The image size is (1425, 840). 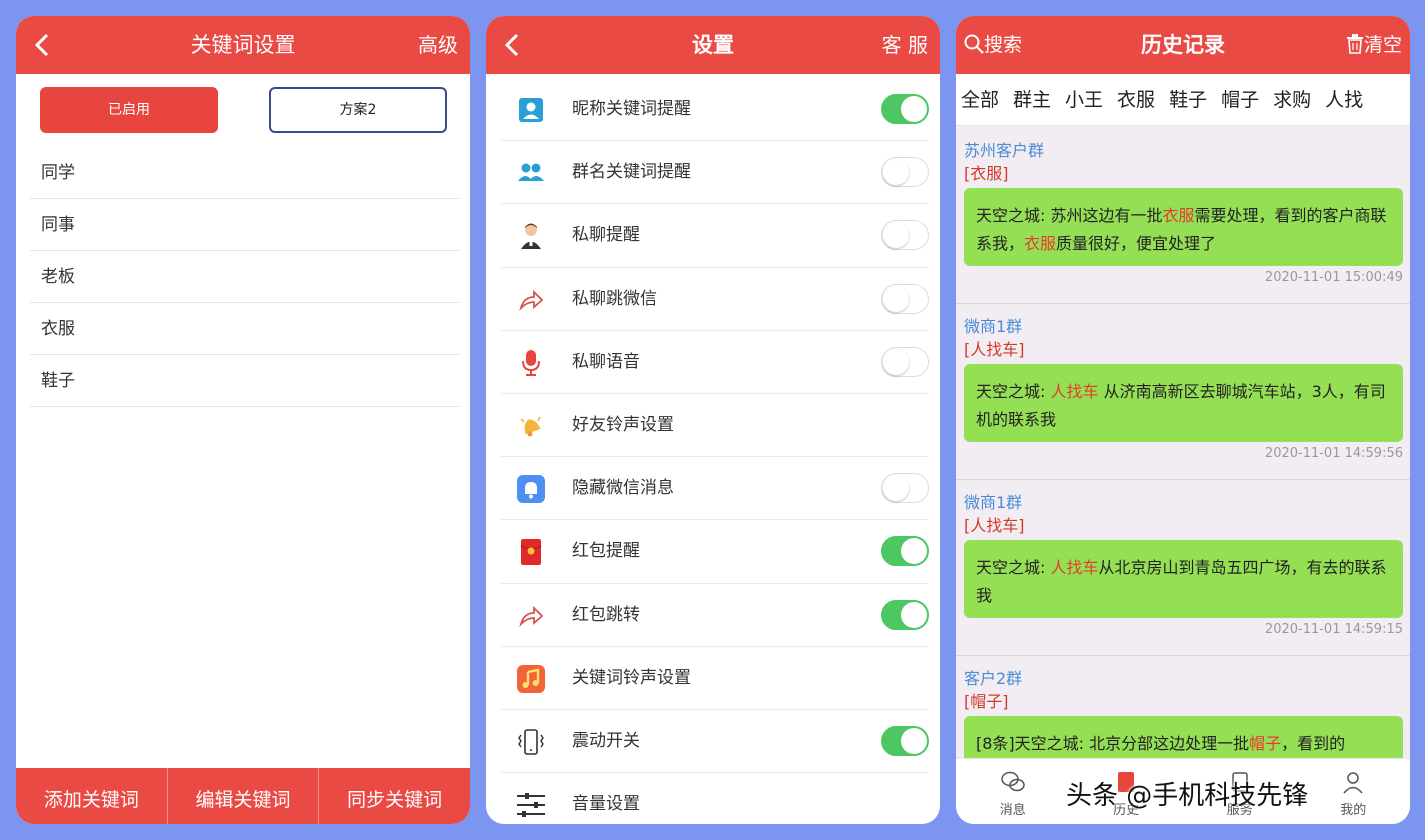 What do you see at coordinates (1240, 99) in the screenshot?
I see `filter-tab: 帽子` at bounding box center [1240, 99].